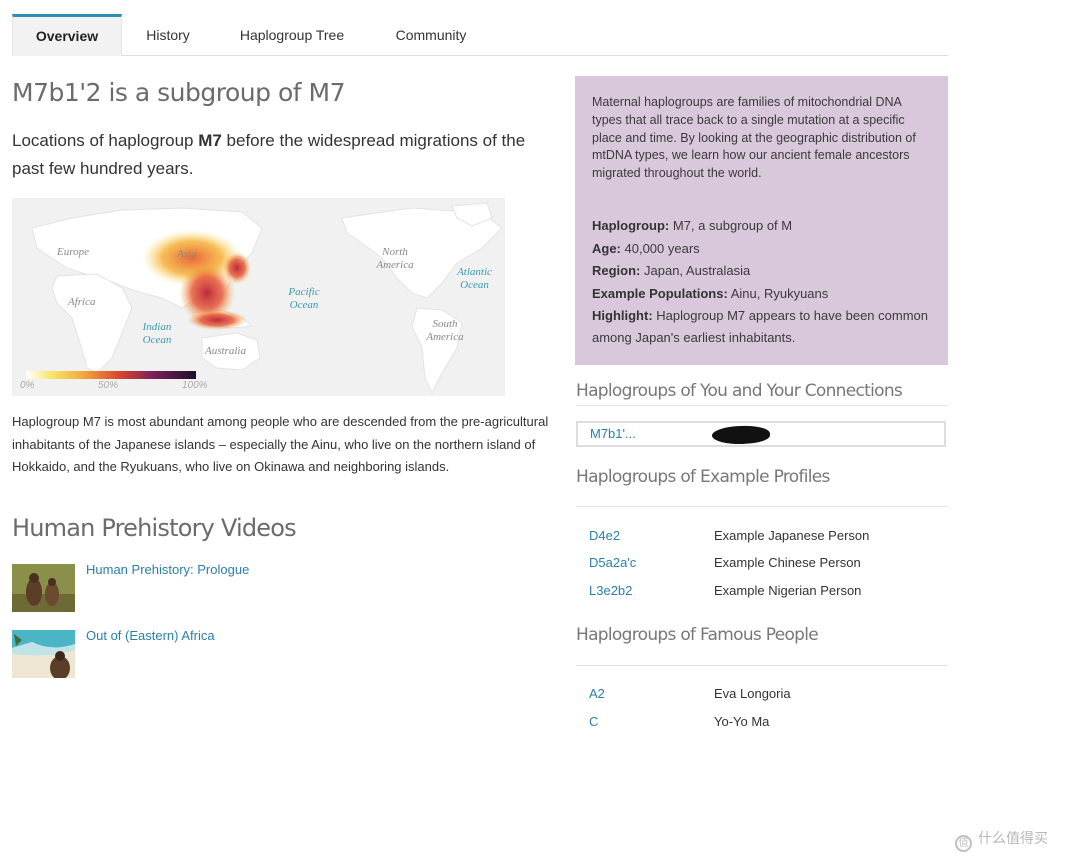 The image size is (1080, 863). Describe the element at coordinates (692, 225) in the screenshot. I see `info-haplogroup: Haplogroup: M7, a subgroup of M` at that location.